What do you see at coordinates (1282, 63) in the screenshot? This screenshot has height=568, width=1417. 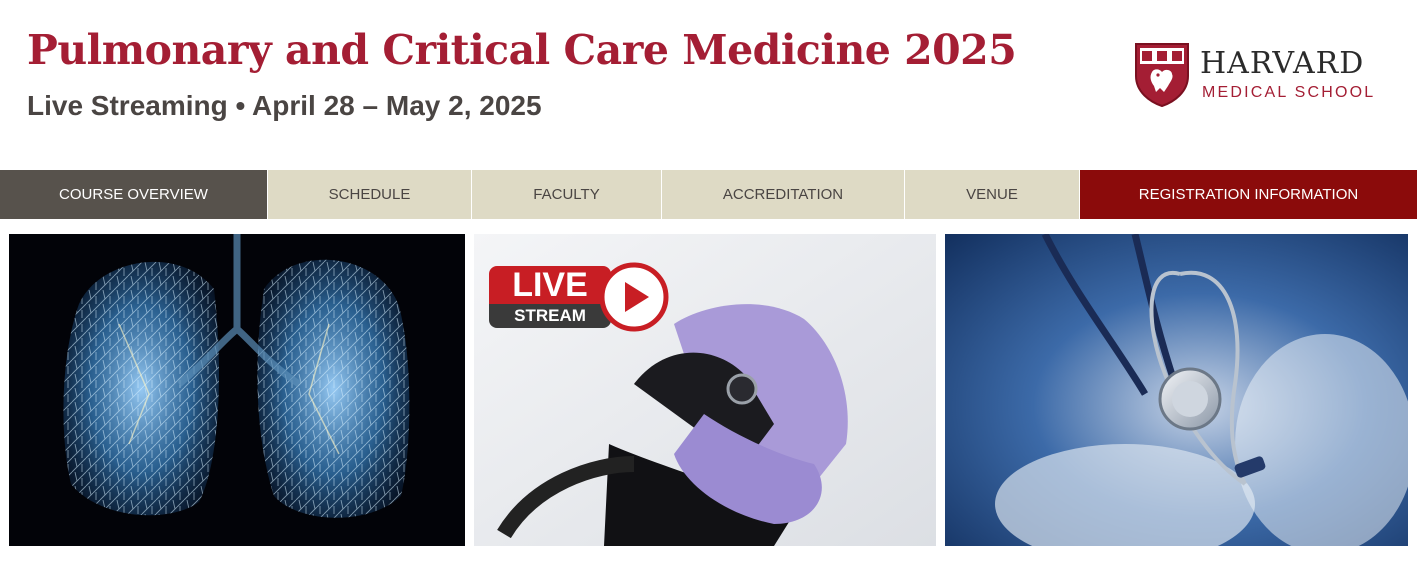 I see `logo-wordmark: HARVARD` at bounding box center [1282, 63].